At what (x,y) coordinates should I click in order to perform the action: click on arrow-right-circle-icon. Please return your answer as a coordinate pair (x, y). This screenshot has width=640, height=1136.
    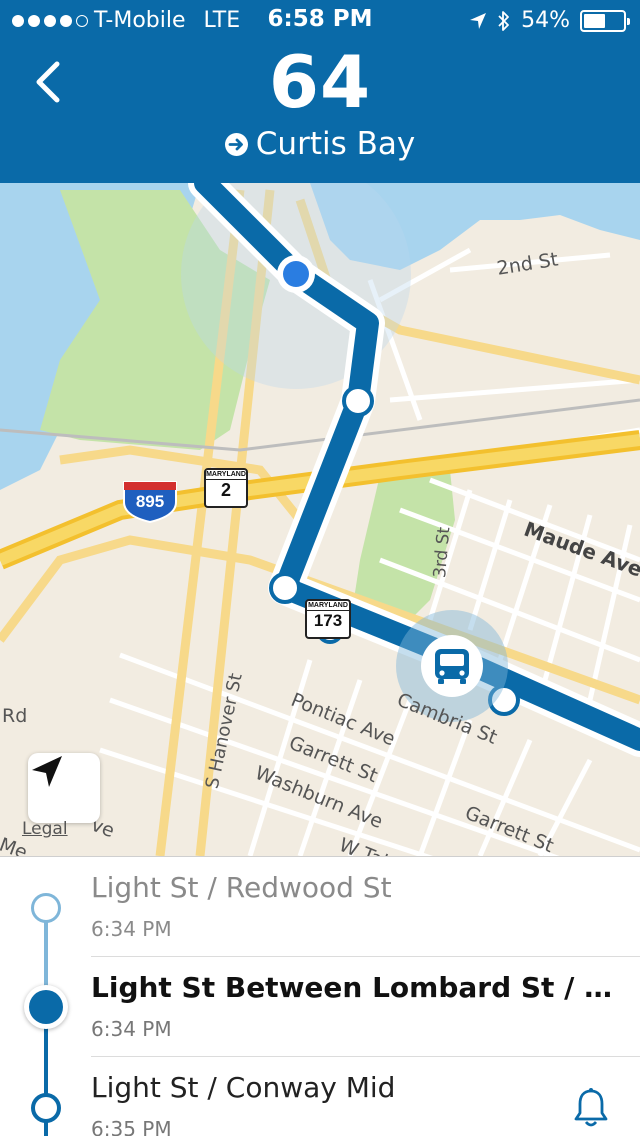
    Looking at the image, I should click on (236, 144).